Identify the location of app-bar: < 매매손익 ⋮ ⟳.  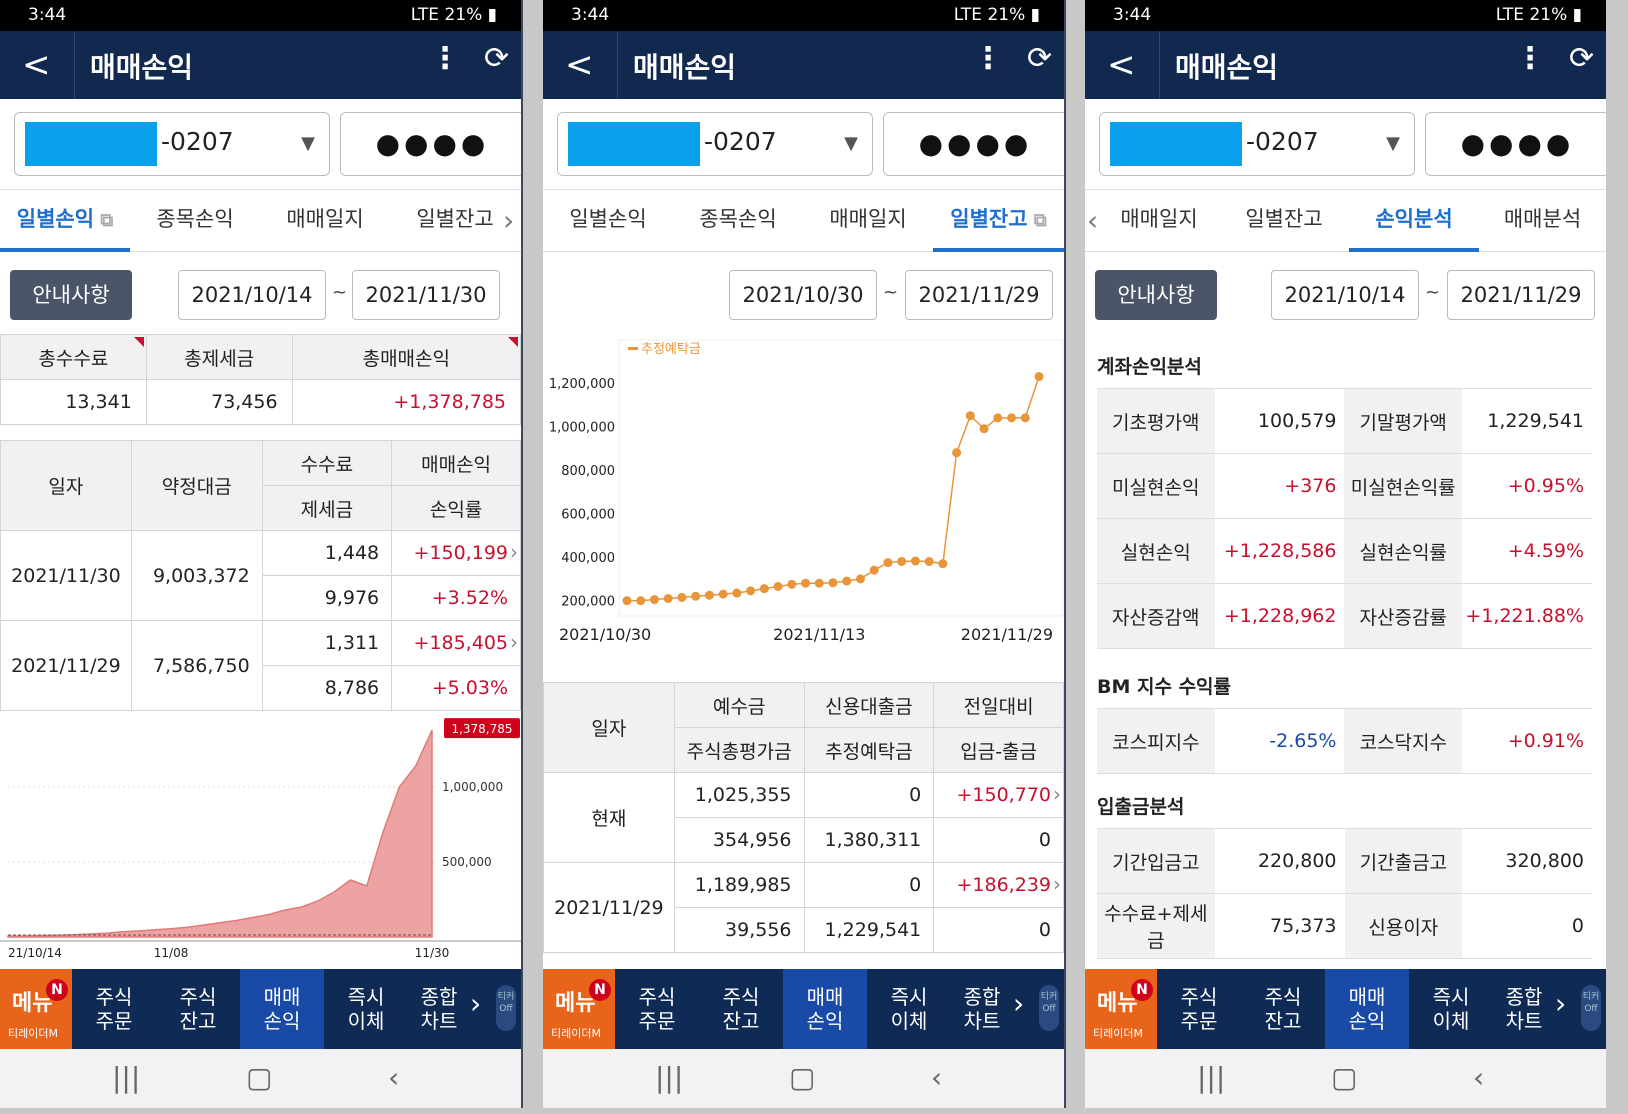
(803, 65).